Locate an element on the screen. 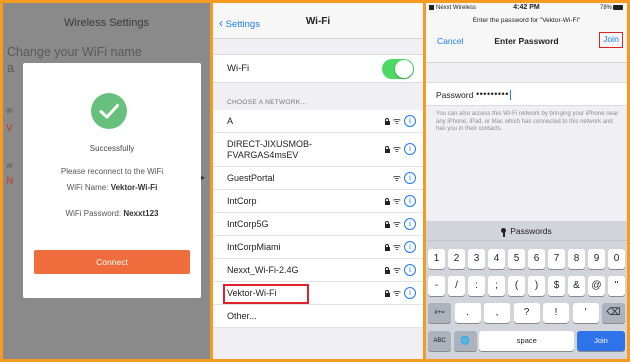 Image resolution: width=630 pixels, height=362 pixels. passwords-bar: Passwords is located at coordinates (526, 231).